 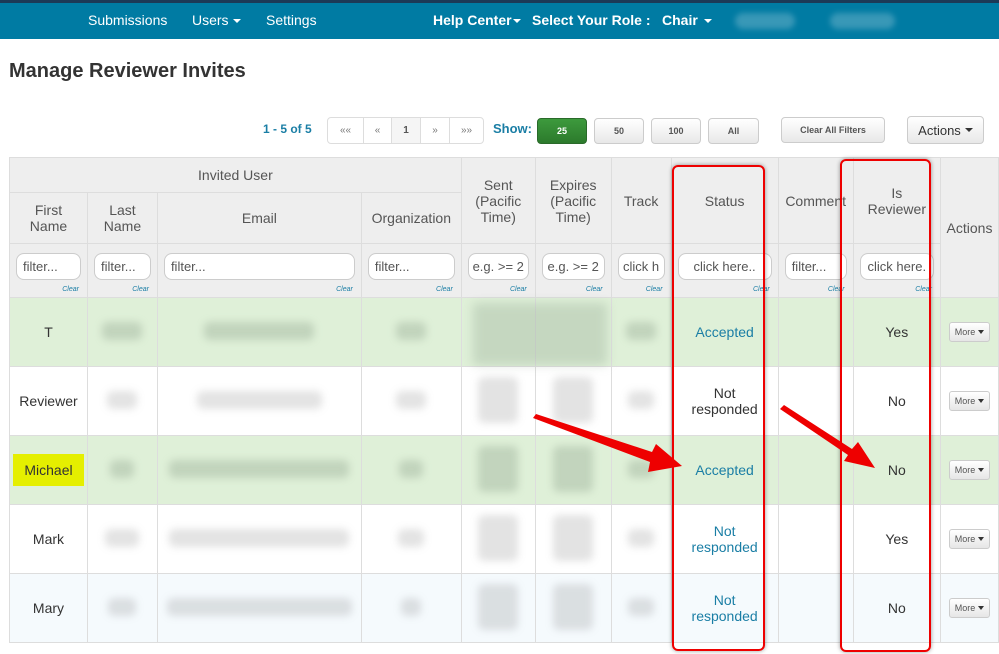 I want to click on filter-track-cell: click h Clear, so click(x=641, y=270).